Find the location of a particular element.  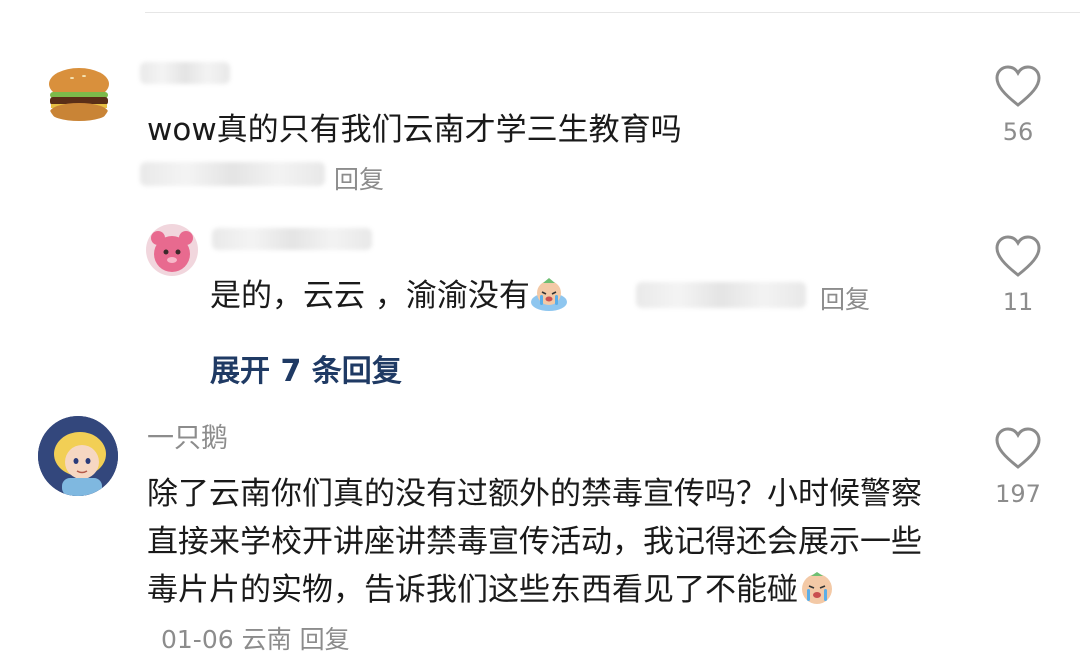

cartoon-girl-icon is located at coordinates (78, 456).